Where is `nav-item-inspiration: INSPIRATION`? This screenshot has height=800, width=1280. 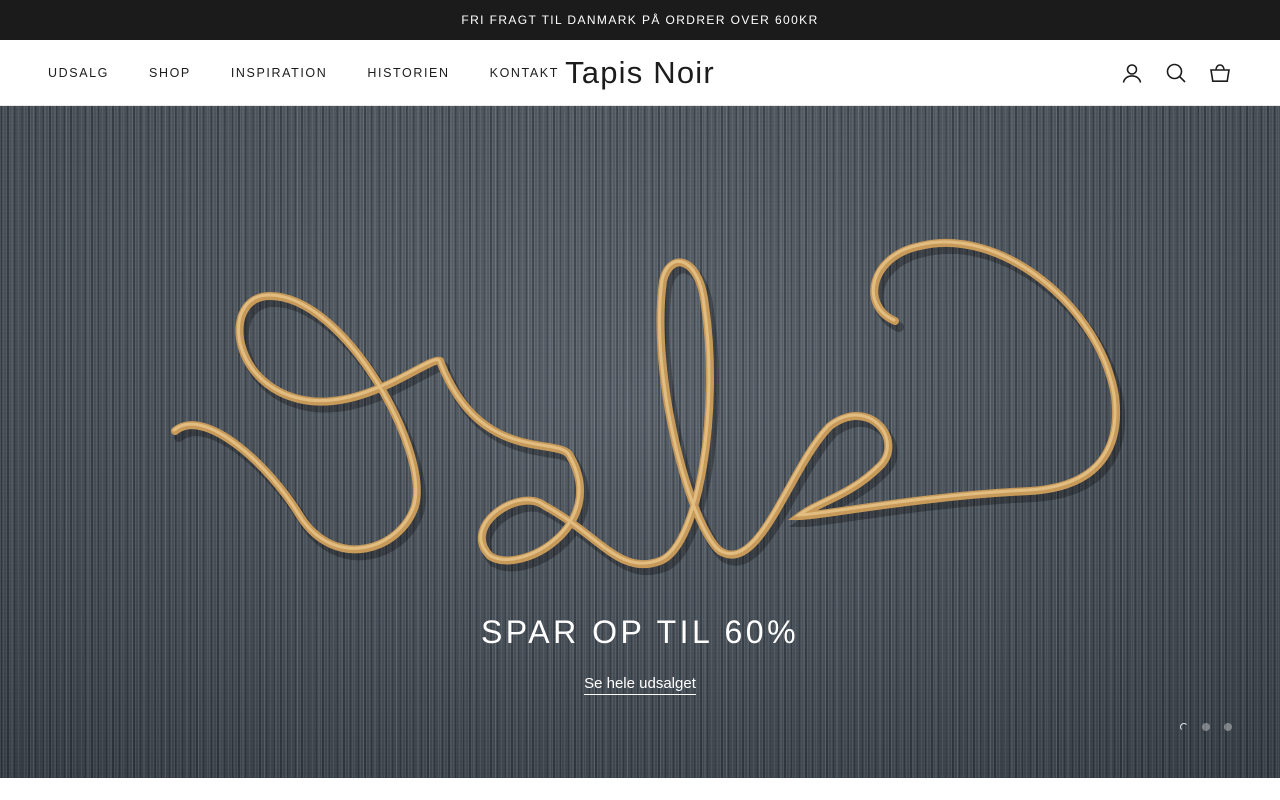
nav-item-inspiration: INSPIRATION is located at coordinates (279, 73).